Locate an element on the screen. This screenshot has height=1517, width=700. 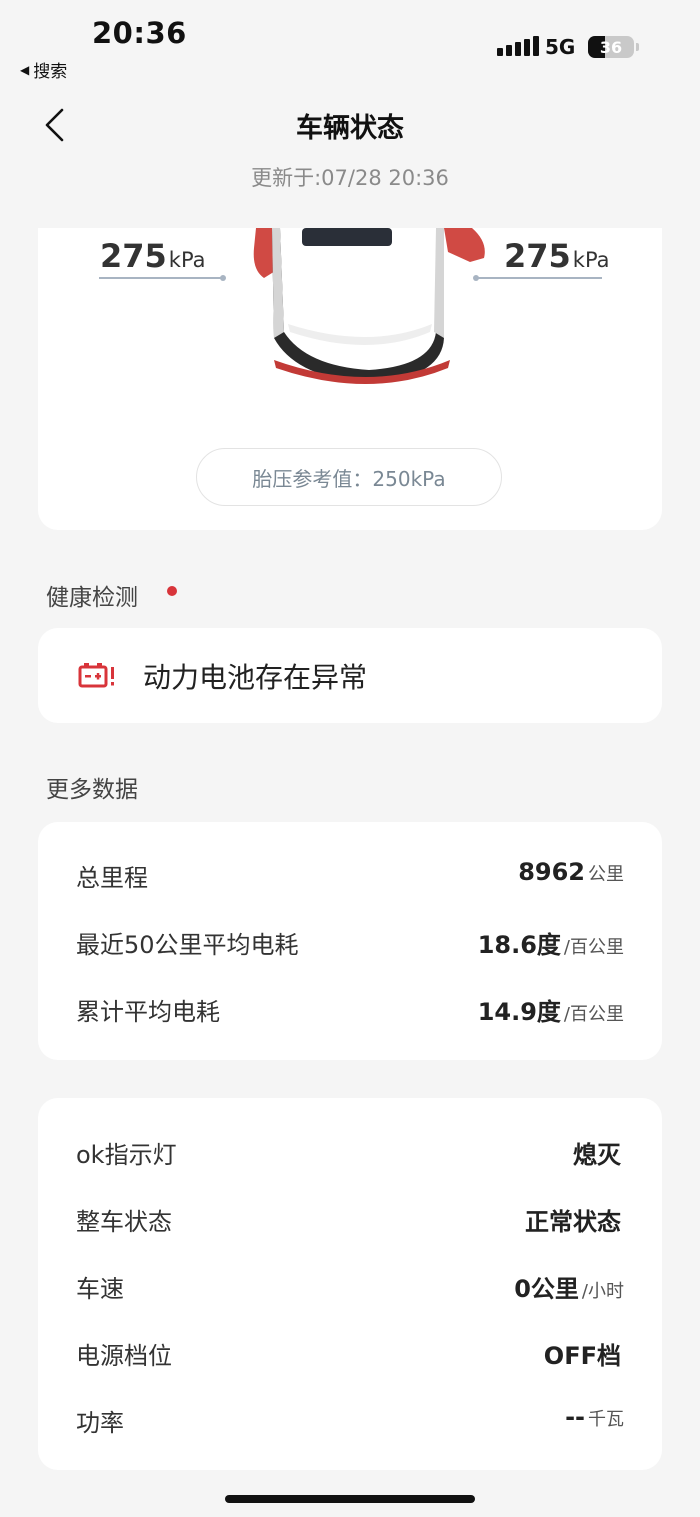
recent-consumption-label: 最近50公里平均电耗 is located at coordinates (187, 945).